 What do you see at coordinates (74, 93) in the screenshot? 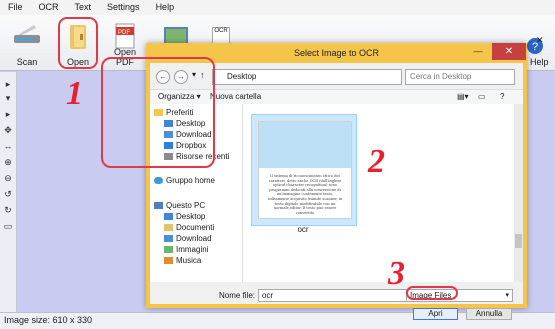
I see `step-number-1: 1` at bounding box center [74, 93].